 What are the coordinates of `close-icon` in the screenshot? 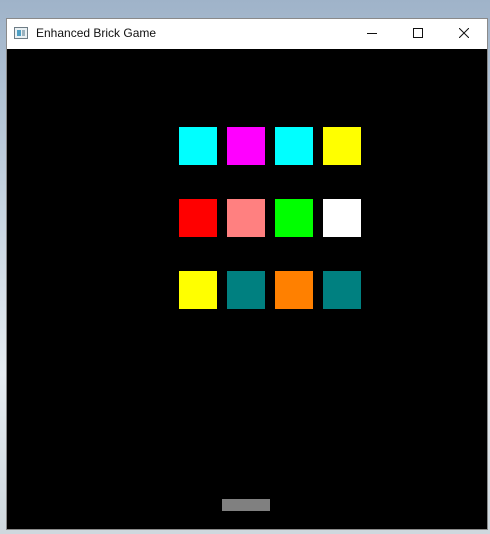 It's located at (464, 33).